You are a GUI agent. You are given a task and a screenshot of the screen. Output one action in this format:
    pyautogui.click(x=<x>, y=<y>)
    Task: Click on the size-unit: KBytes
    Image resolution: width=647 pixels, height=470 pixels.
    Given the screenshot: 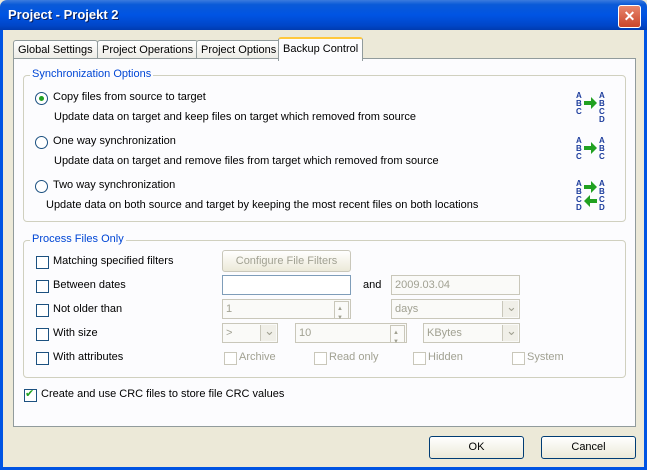 What is the action you would take?
    pyautogui.click(x=444, y=333)
    